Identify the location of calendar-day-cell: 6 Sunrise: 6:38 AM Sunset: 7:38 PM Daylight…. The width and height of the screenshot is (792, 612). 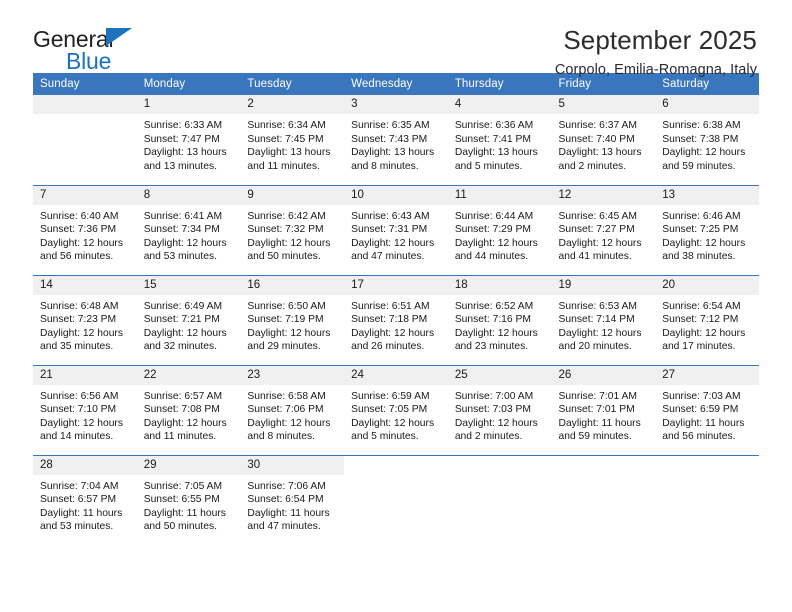
(707, 140).